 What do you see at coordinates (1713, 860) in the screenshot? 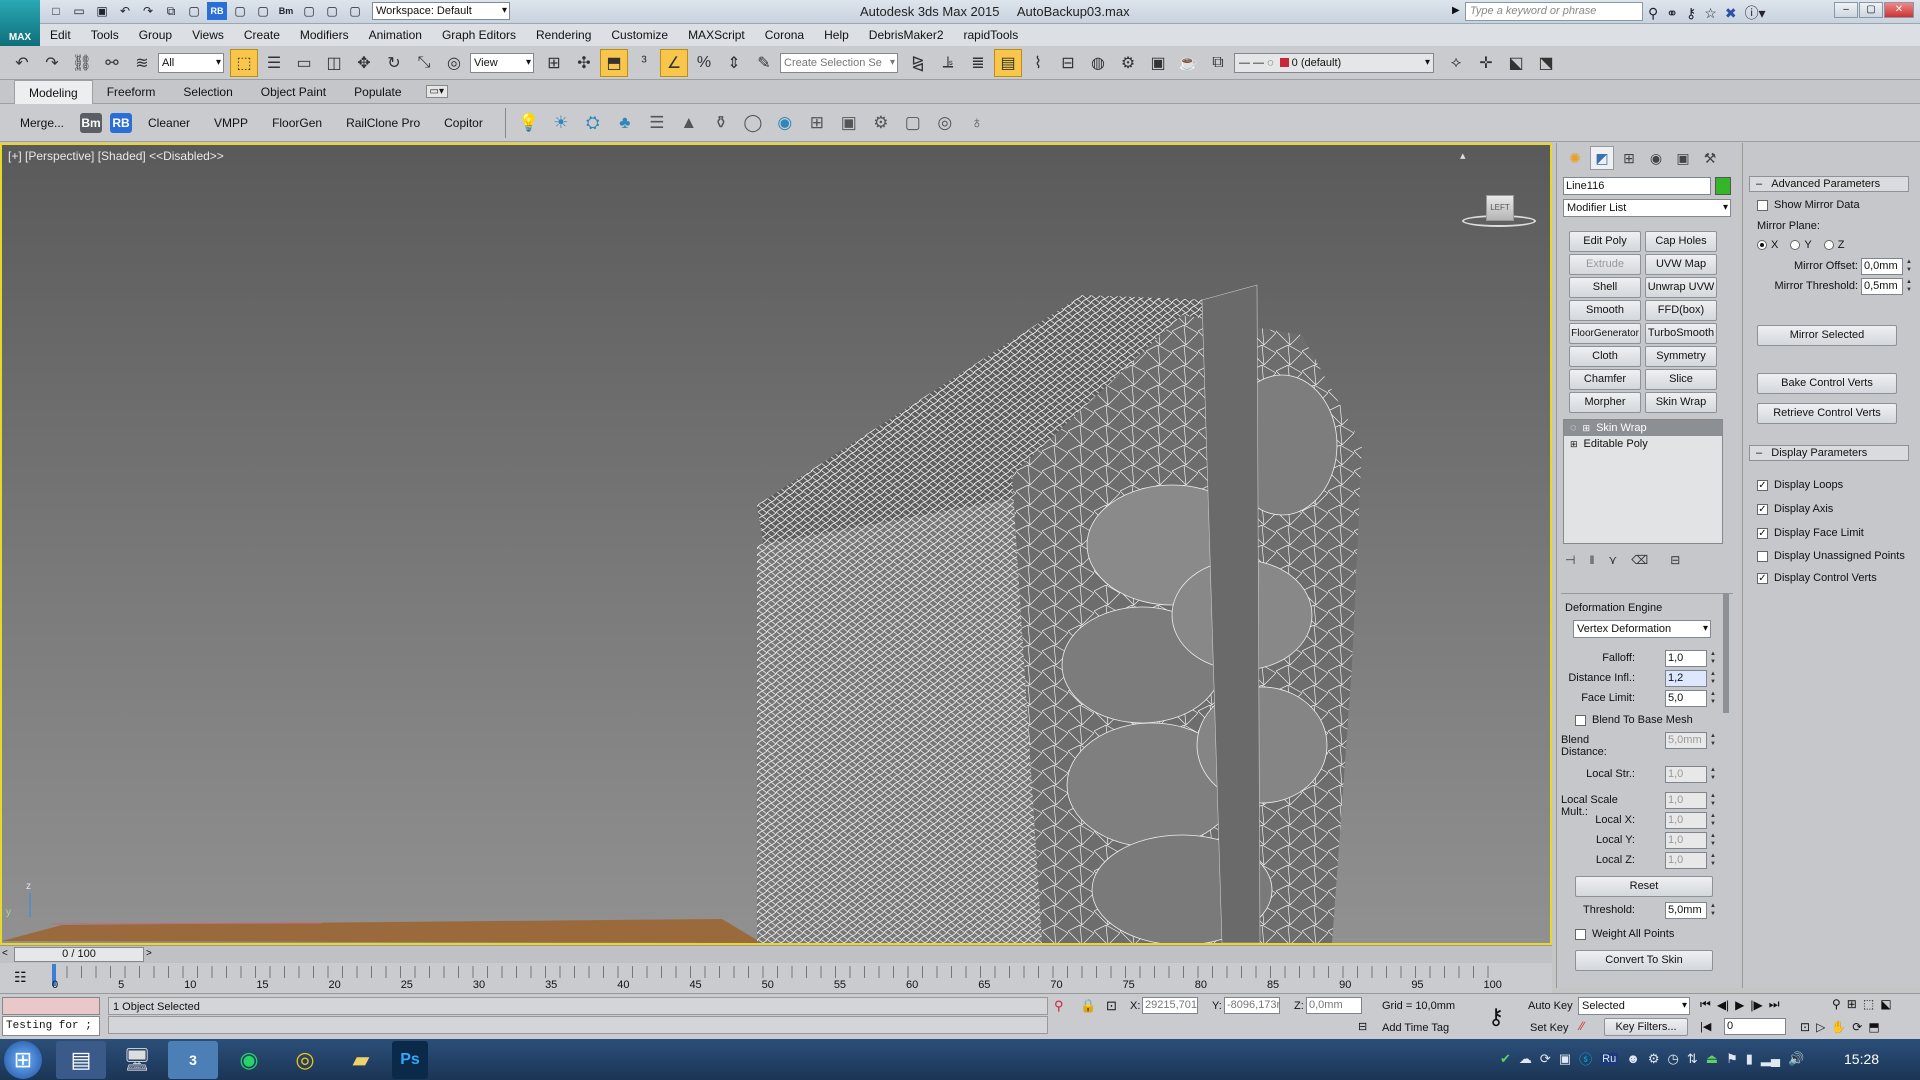
I see `local-z-arrows: ▲ ▼` at bounding box center [1713, 860].